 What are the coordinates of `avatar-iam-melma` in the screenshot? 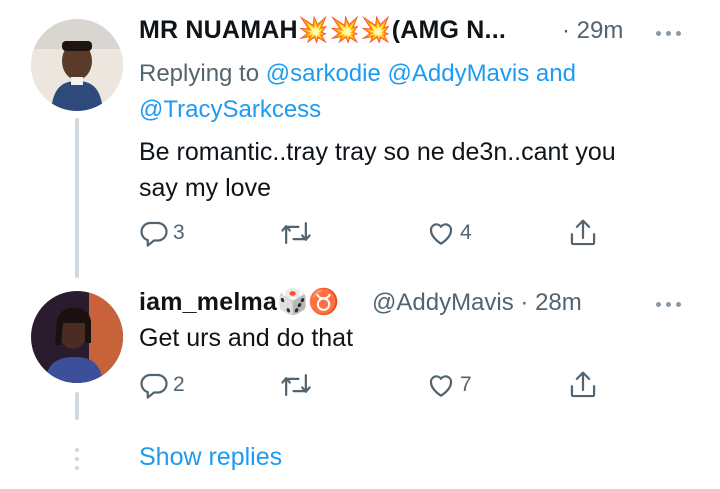 It's located at (77, 337).